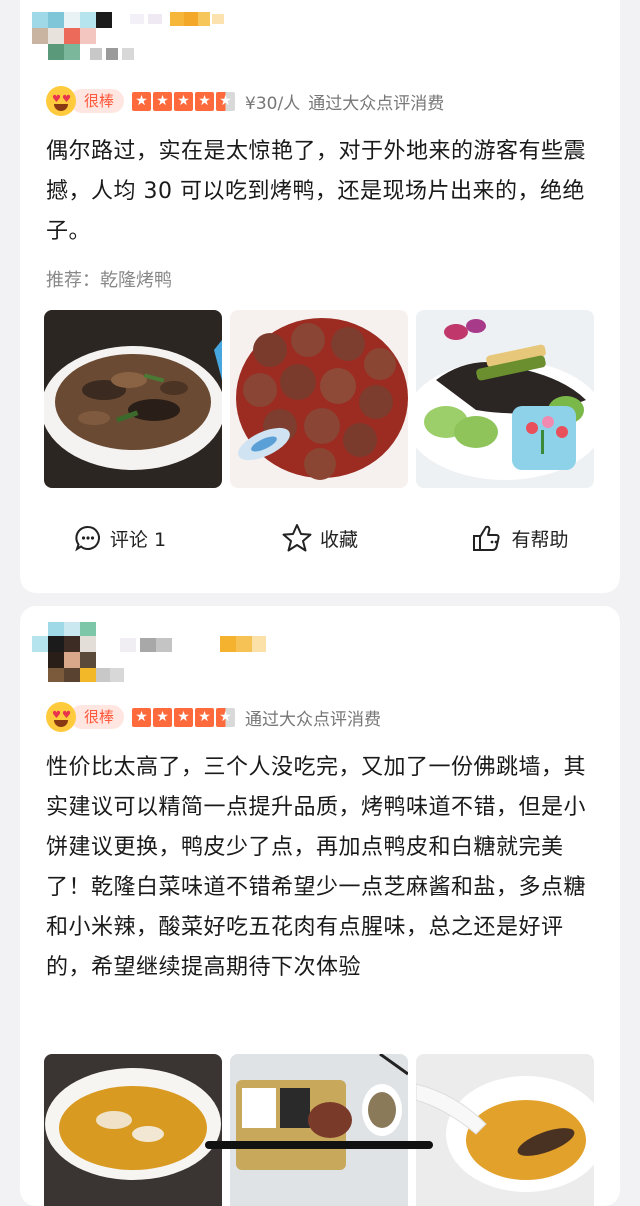  I want to click on rating-row: ♥ ♥ 很棒 ★ ★ ★ ★ ★ ¥30/人 通过大众点评消费, so click(245, 101).